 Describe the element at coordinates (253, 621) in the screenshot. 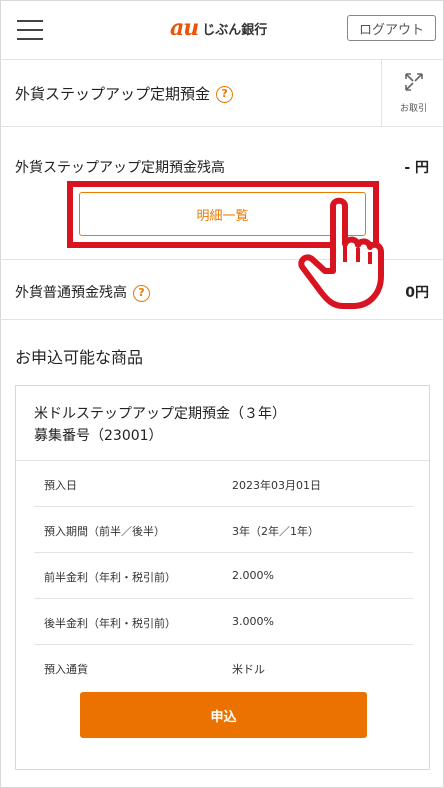

I see `row-value: 3.000%` at that location.